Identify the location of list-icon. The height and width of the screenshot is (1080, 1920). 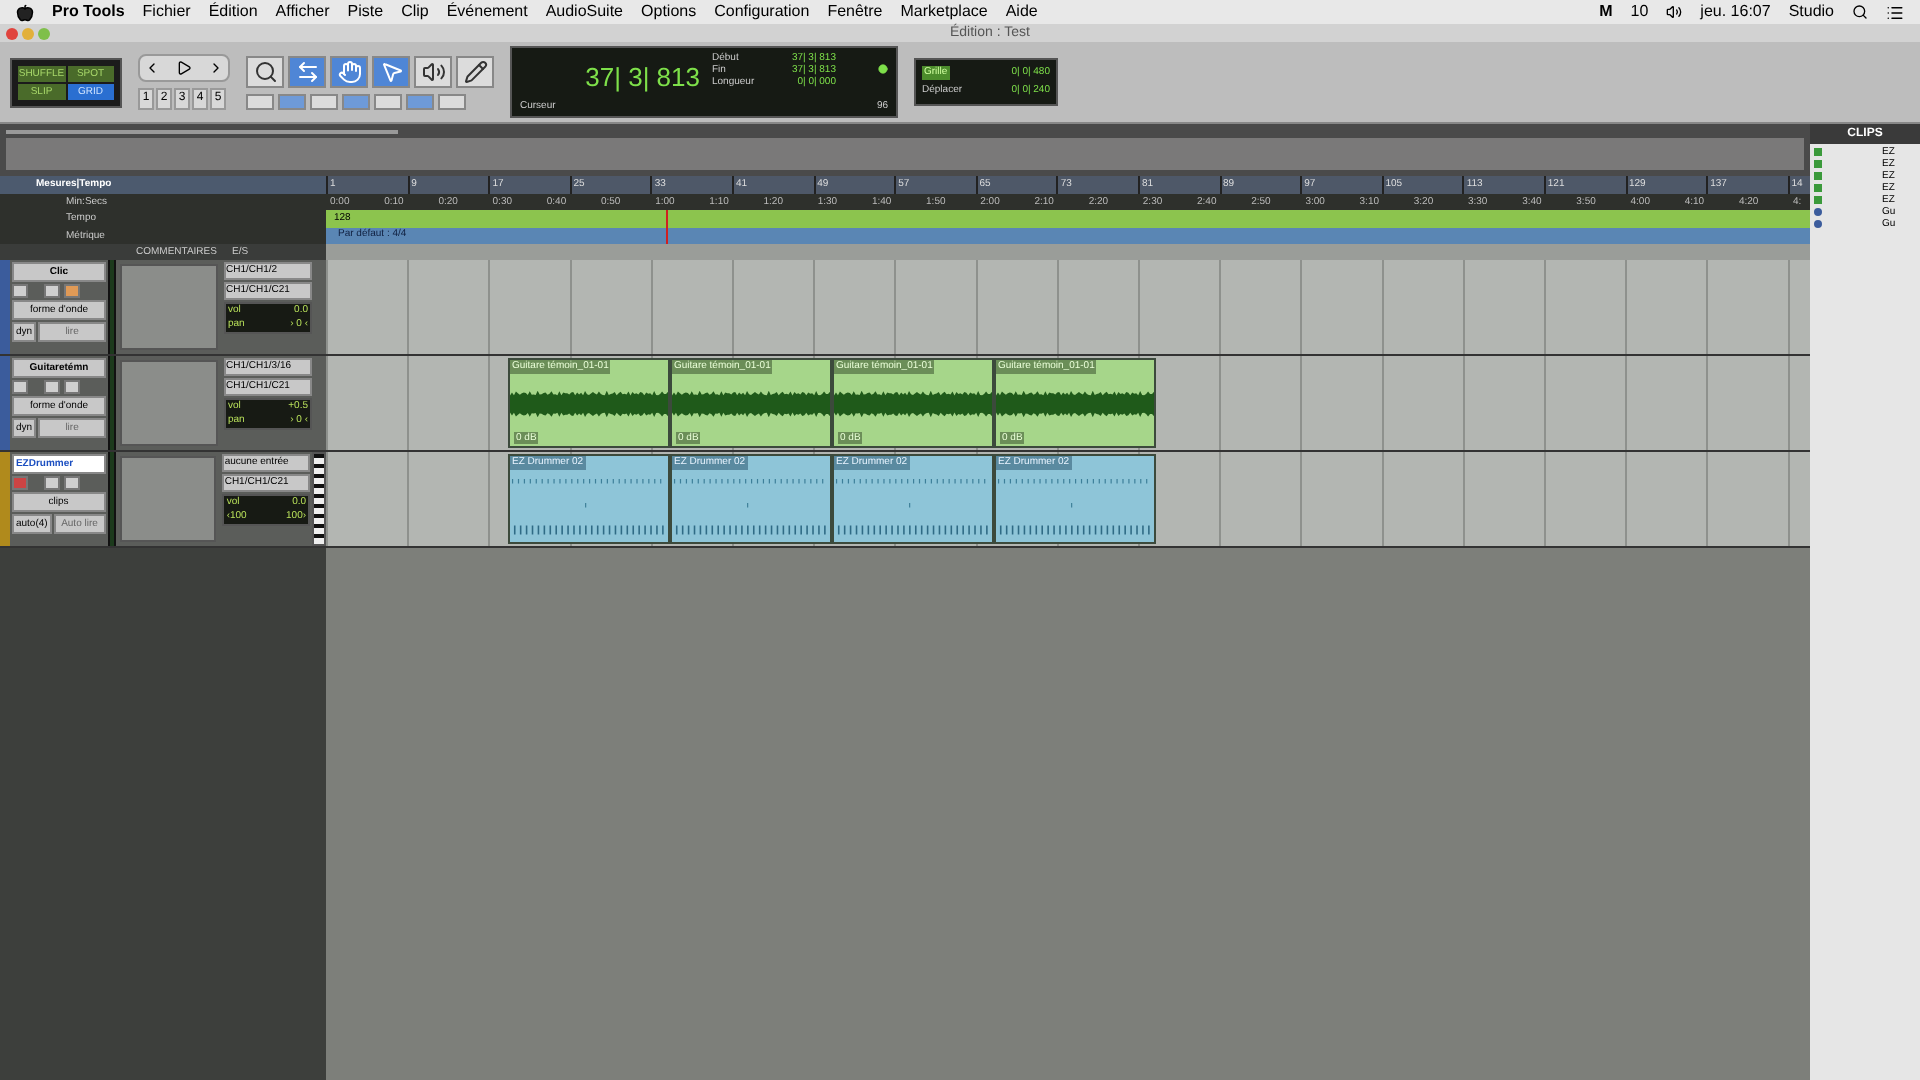
(1895, 12).